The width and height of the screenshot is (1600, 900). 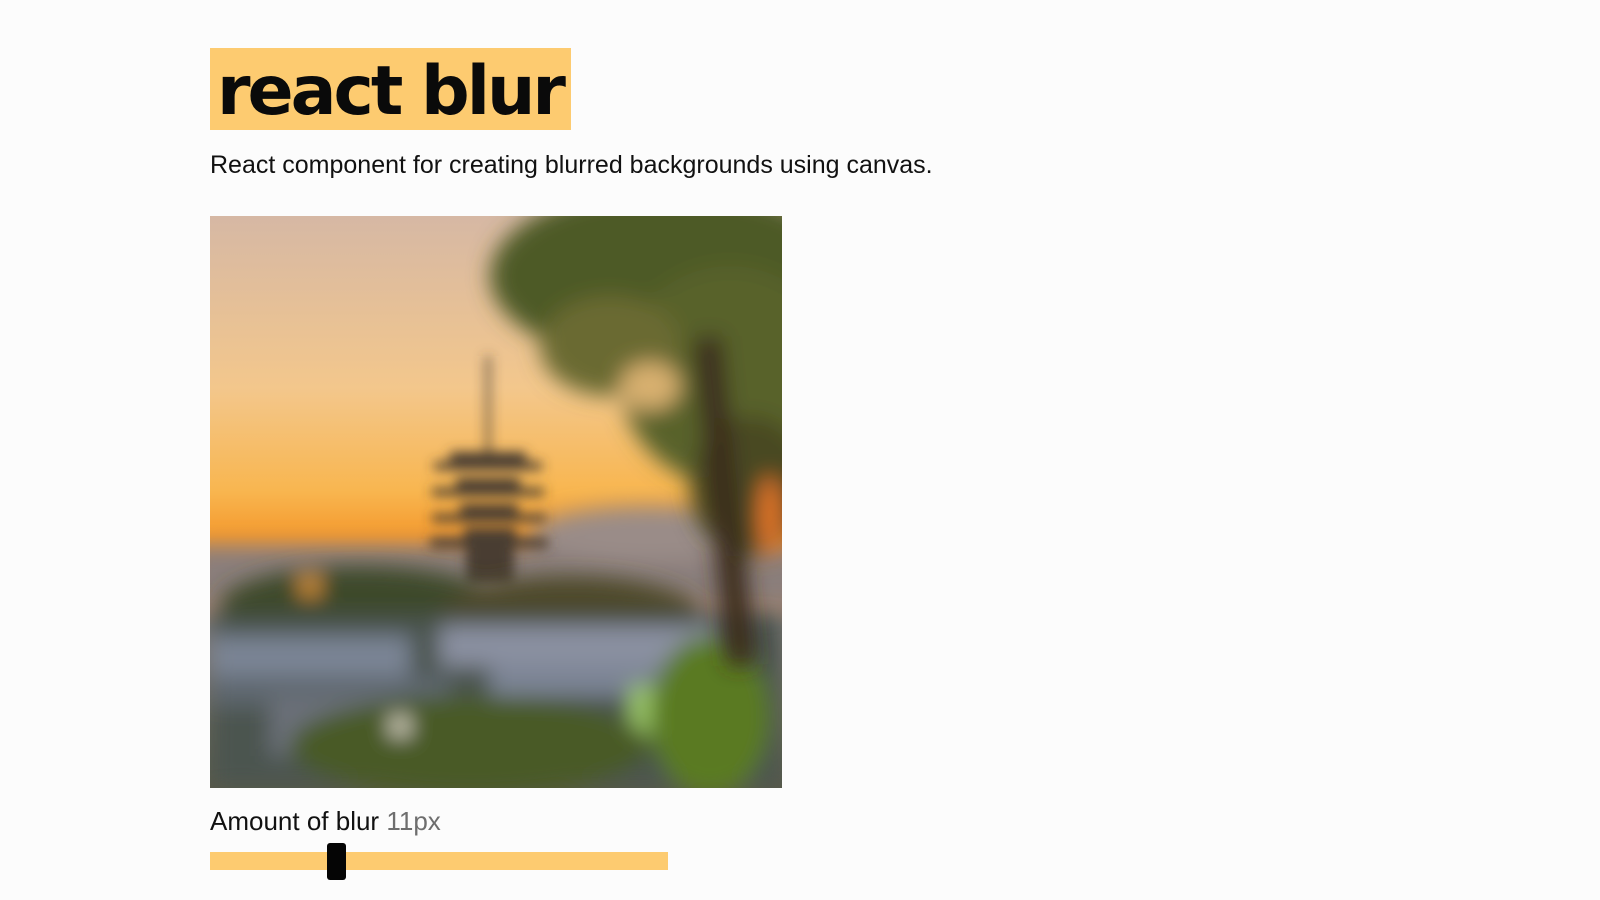 I want to click on blur-amount-value: 11px, so click(x=413, y=821).